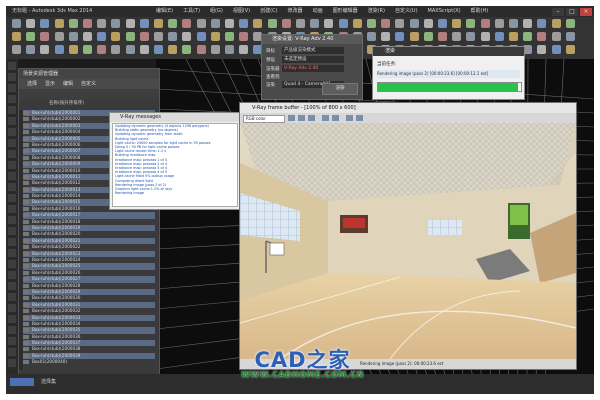 This screenshot has width=600, height=400. What do you see at coordinates (345, 11) in the screenshot?
I see `menu-item: 图形编辑器` at bounding box center [345, 11].